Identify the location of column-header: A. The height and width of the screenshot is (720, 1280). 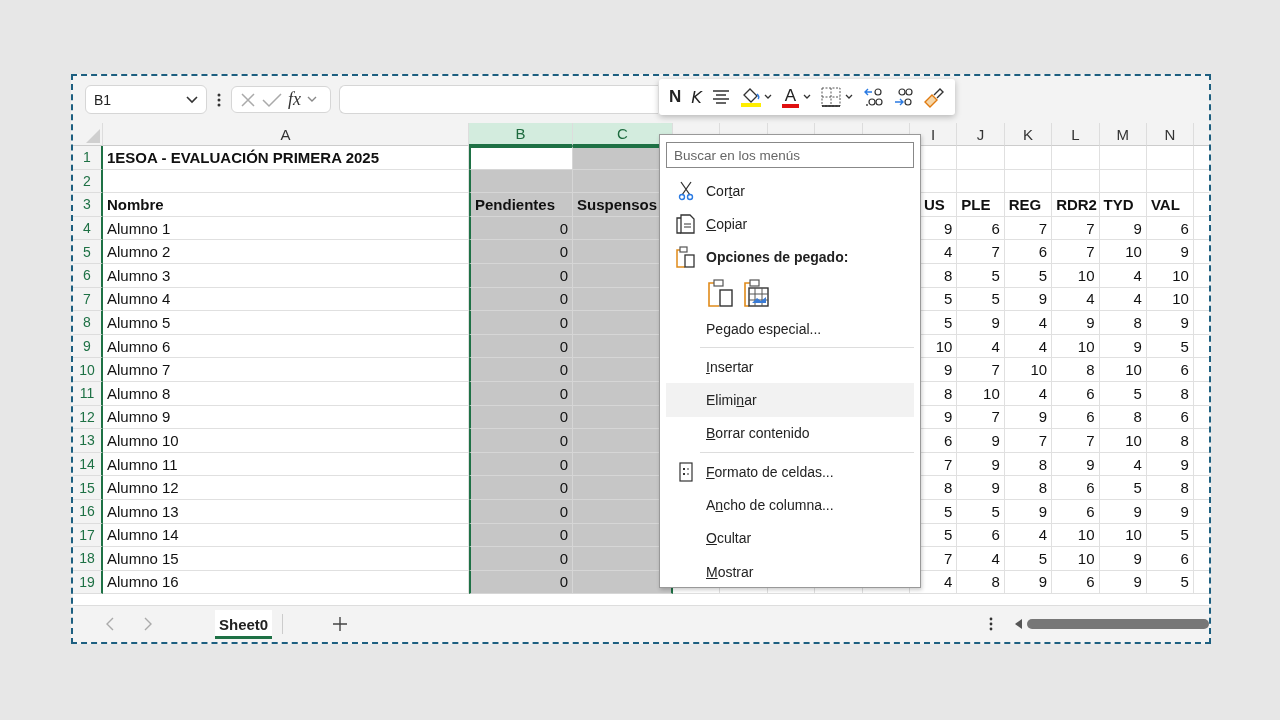
(286, 134).